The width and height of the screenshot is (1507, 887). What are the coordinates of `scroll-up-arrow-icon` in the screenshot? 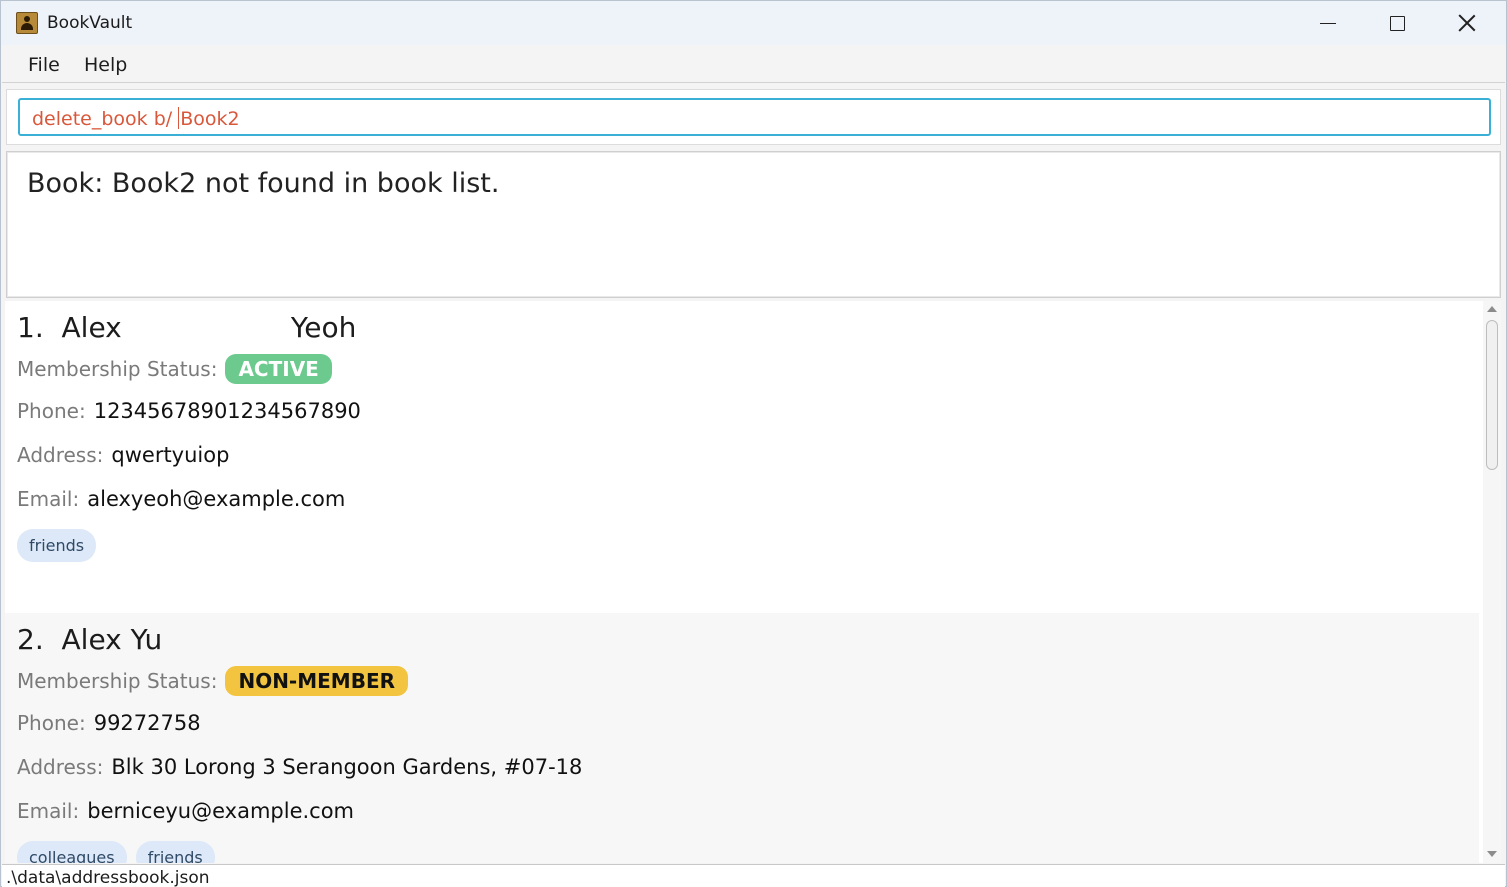 It's located at (1492, 309).